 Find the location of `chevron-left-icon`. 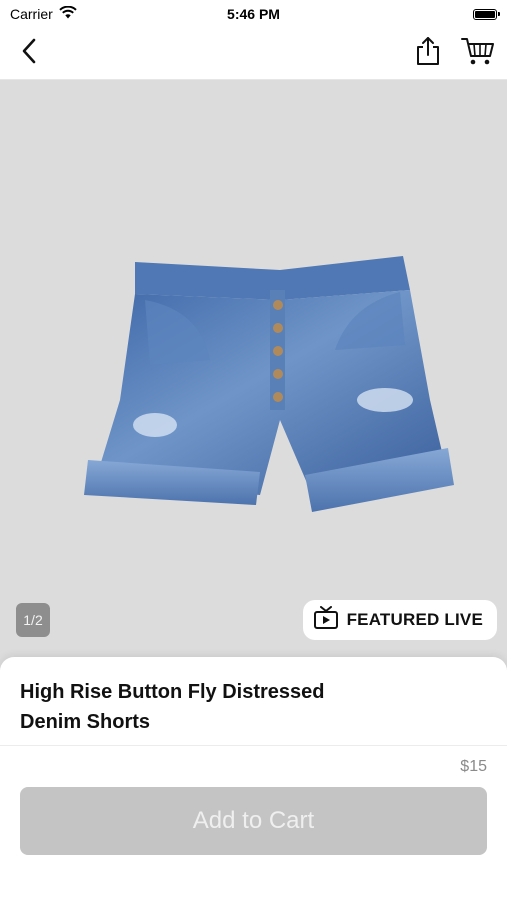

chevron-left-icon is located at coordinates (29, 53).